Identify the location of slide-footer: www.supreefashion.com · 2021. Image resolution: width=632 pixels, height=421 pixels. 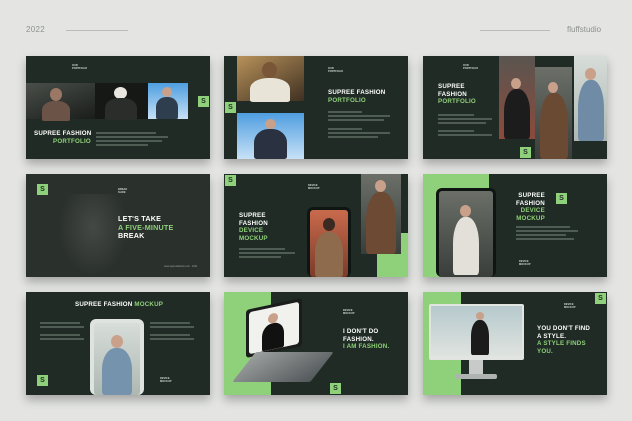
(181, 266).